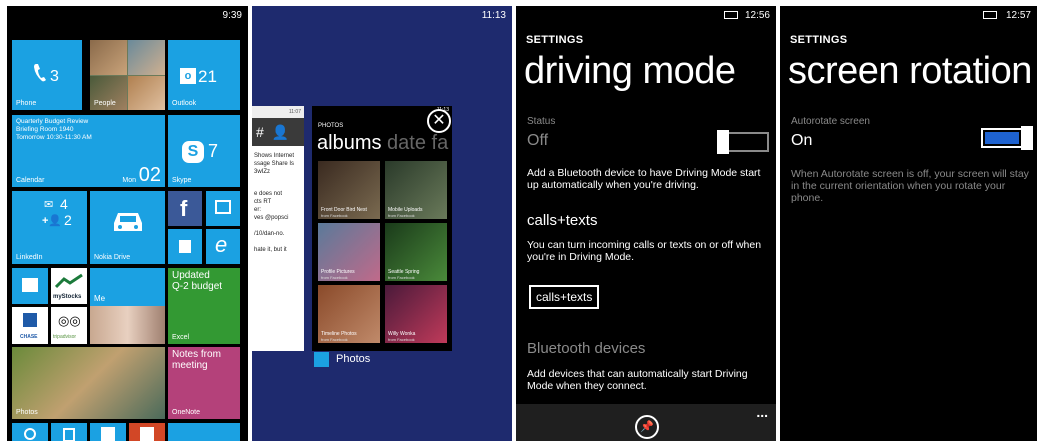  I want to click on facebook-icon: f, so click(184, 208).